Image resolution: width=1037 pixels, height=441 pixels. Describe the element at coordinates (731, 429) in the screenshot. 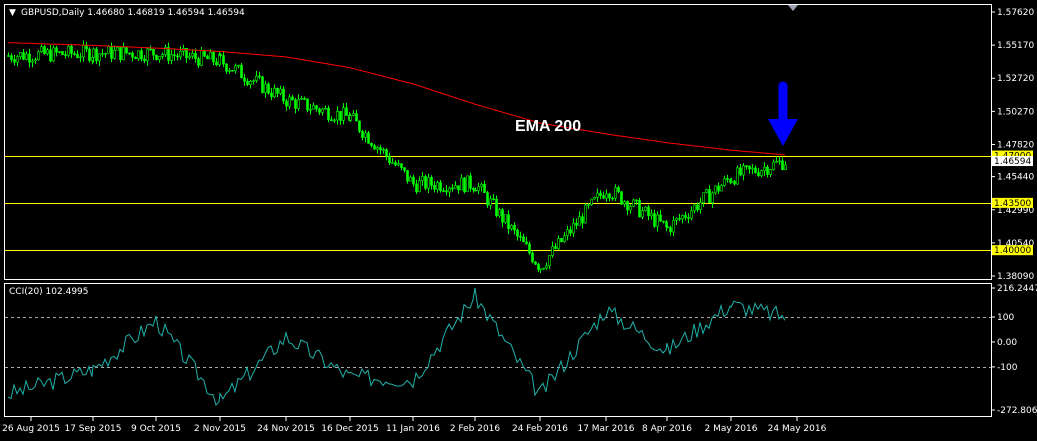

I see `date-tick-label: 2 May 2016` at that location.